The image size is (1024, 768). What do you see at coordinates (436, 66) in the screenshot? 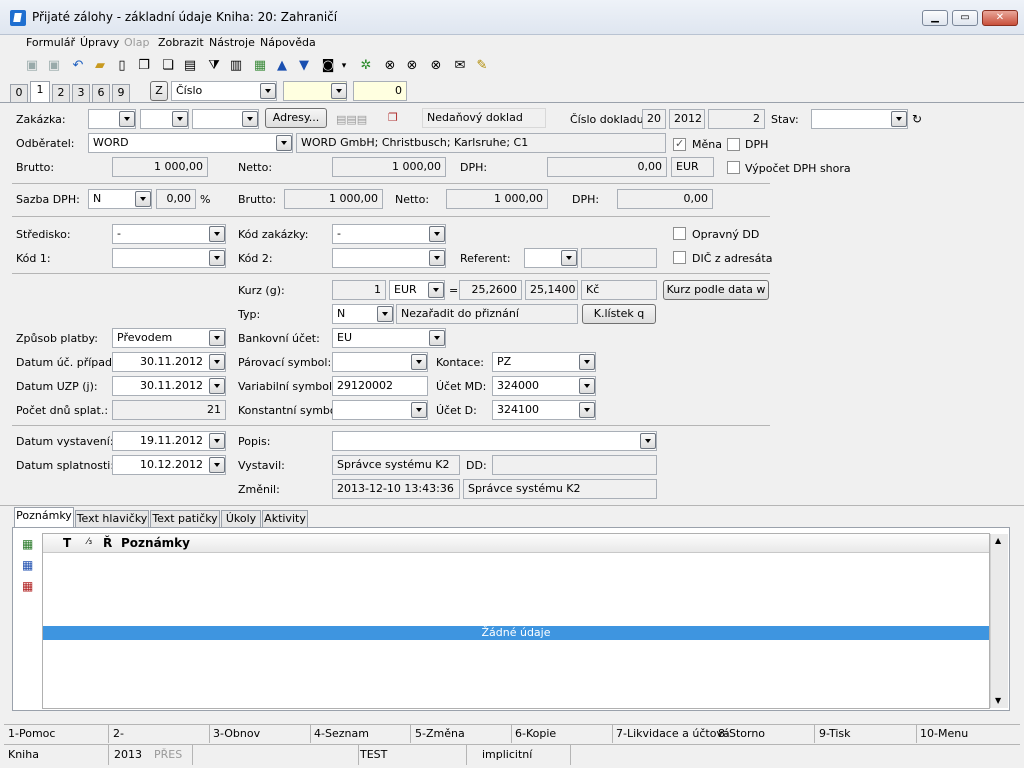
I see `binoculars-prev-icon: ⊗` at bounding box center [436, 66].